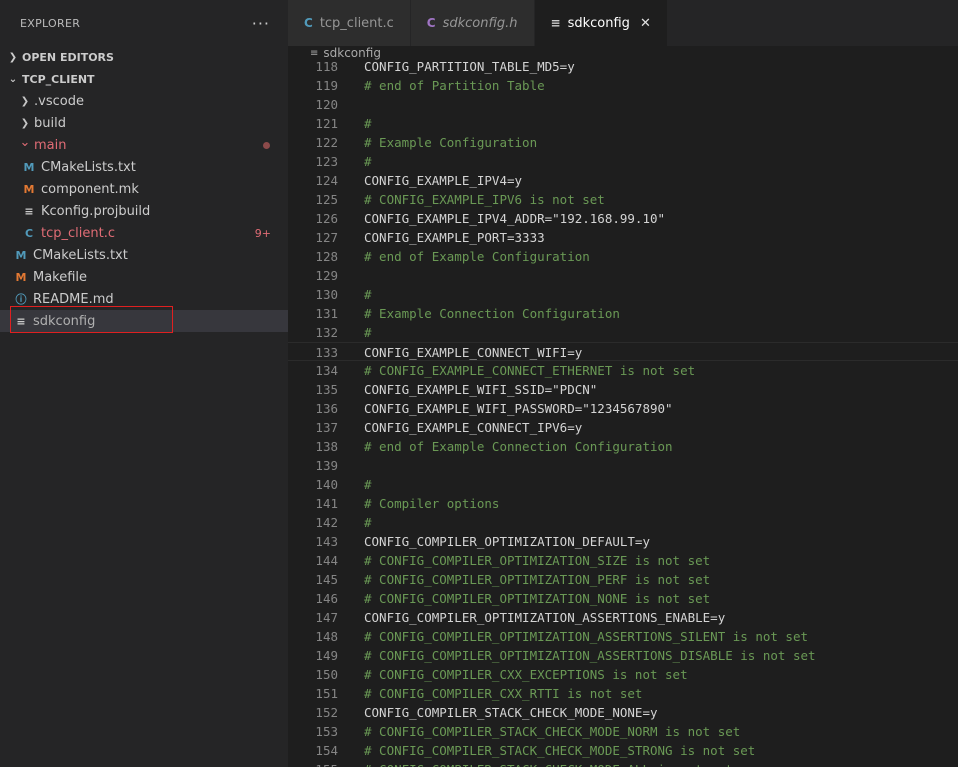  Describe the element at coordinates (13, 57) in the screenshot. I see `chevron-right-icon: ❯` at that location.